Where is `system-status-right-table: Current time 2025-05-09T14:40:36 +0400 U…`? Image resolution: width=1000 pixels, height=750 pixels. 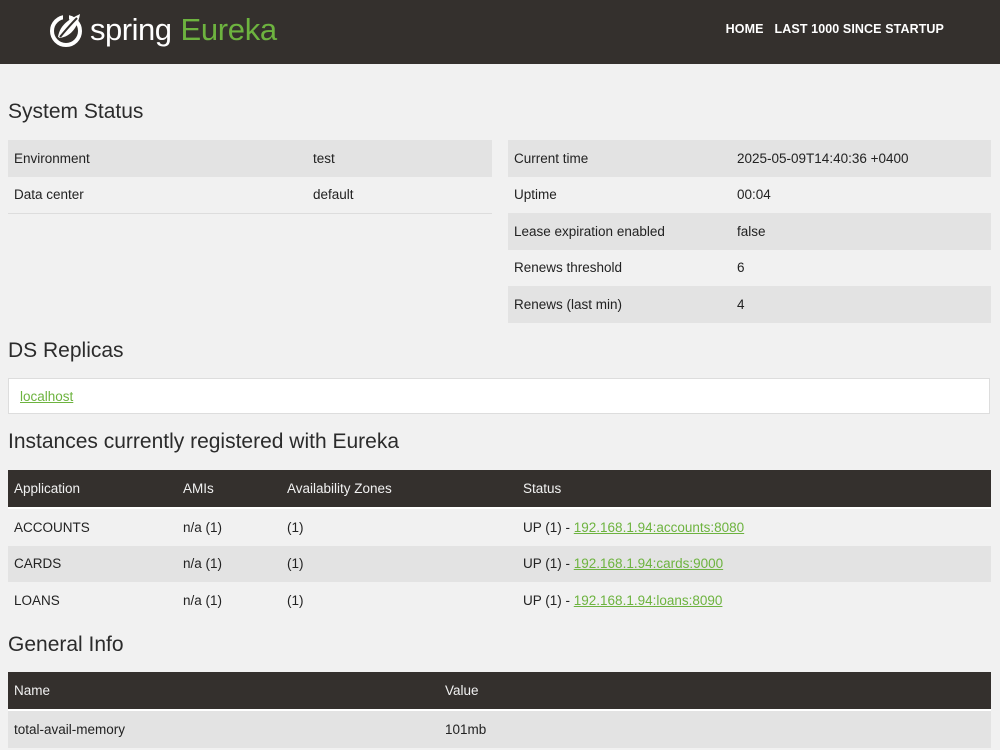
system-status-right-table: Current time 2025-05-09T14:40:36 +0400 U… is located at coordinates (749, 231).